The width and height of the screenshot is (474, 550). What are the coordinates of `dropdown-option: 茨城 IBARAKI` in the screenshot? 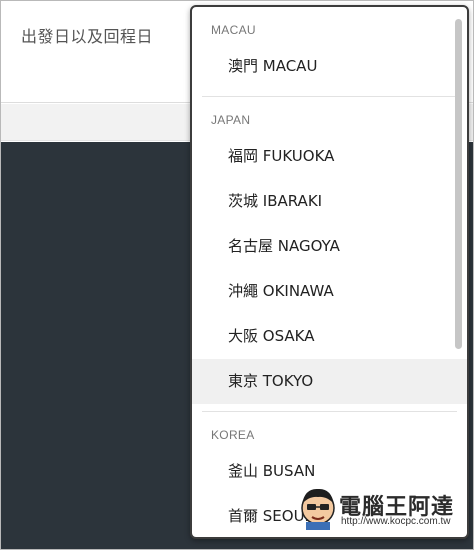 It's located at (329, 201).